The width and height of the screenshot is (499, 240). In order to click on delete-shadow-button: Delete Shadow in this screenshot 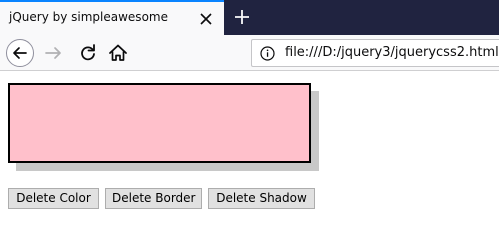, I will do `click(261, 198)`.